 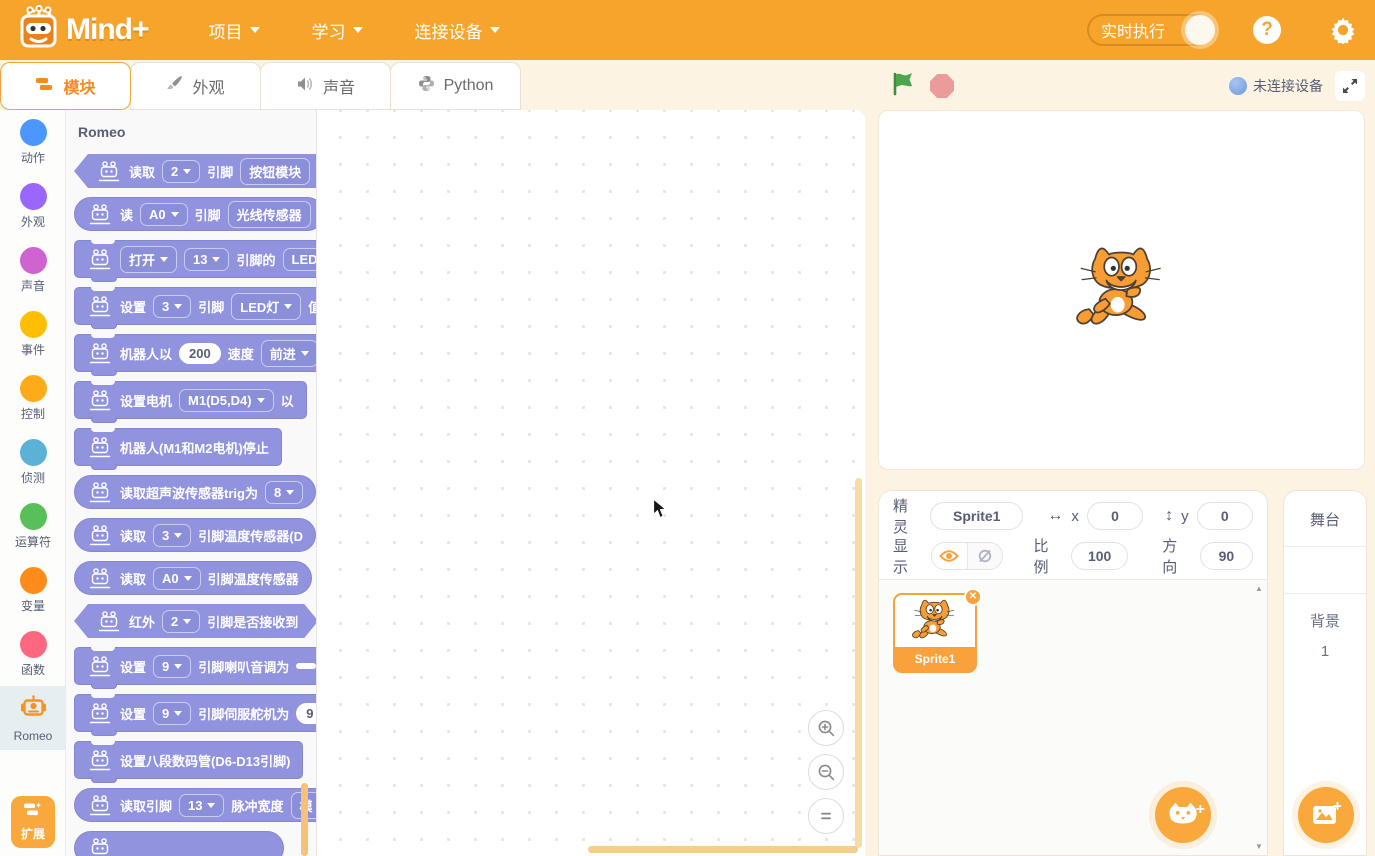 I want to click on sidebar-item-sensing: 侦测, so click(x=33, y=462).